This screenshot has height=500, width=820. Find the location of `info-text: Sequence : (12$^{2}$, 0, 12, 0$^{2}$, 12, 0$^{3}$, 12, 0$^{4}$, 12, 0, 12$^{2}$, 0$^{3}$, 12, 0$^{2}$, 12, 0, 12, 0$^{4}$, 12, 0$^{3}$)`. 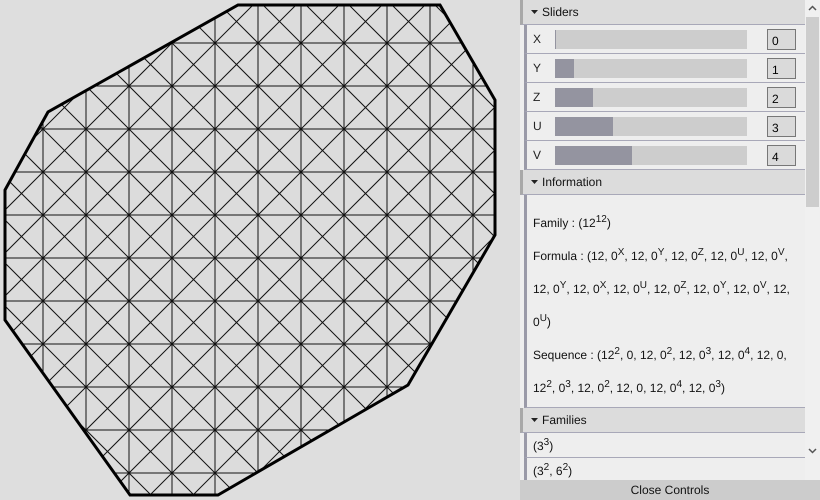

info-text: Sequence : (12$^{2}$, 0, 12, 0$^{2}$, 12, 0$^{3}$, 12, 0$^{4}$, 12, 0, 12$^{2}$, 0$^{3}$, 12, 0$^{2}$, 12, 0, 12, 0$^{4}$, 12, 0$^{3}$) is located at coordinates (660, 371).